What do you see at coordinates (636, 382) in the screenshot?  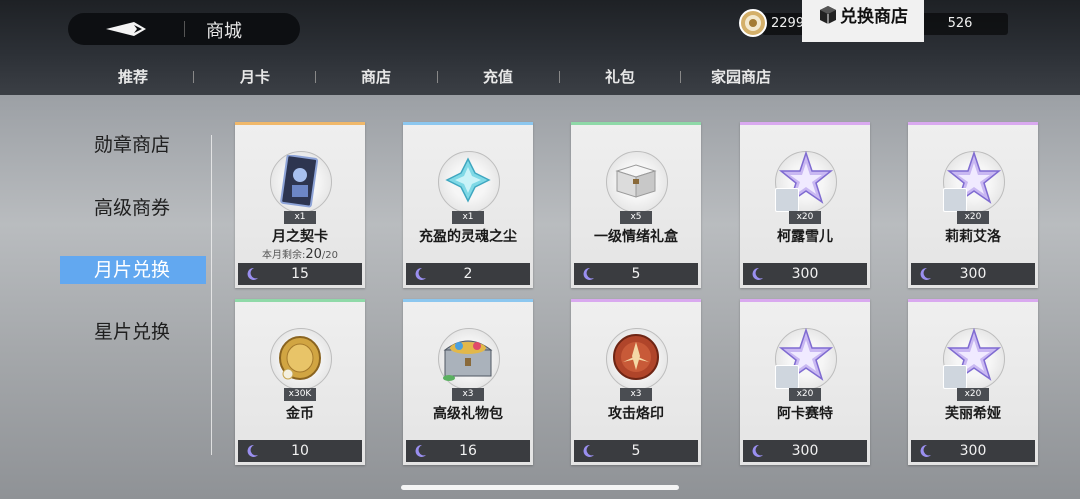 I see `item-card: x3 攻击烙印 5` at bounding box center [636, 382].